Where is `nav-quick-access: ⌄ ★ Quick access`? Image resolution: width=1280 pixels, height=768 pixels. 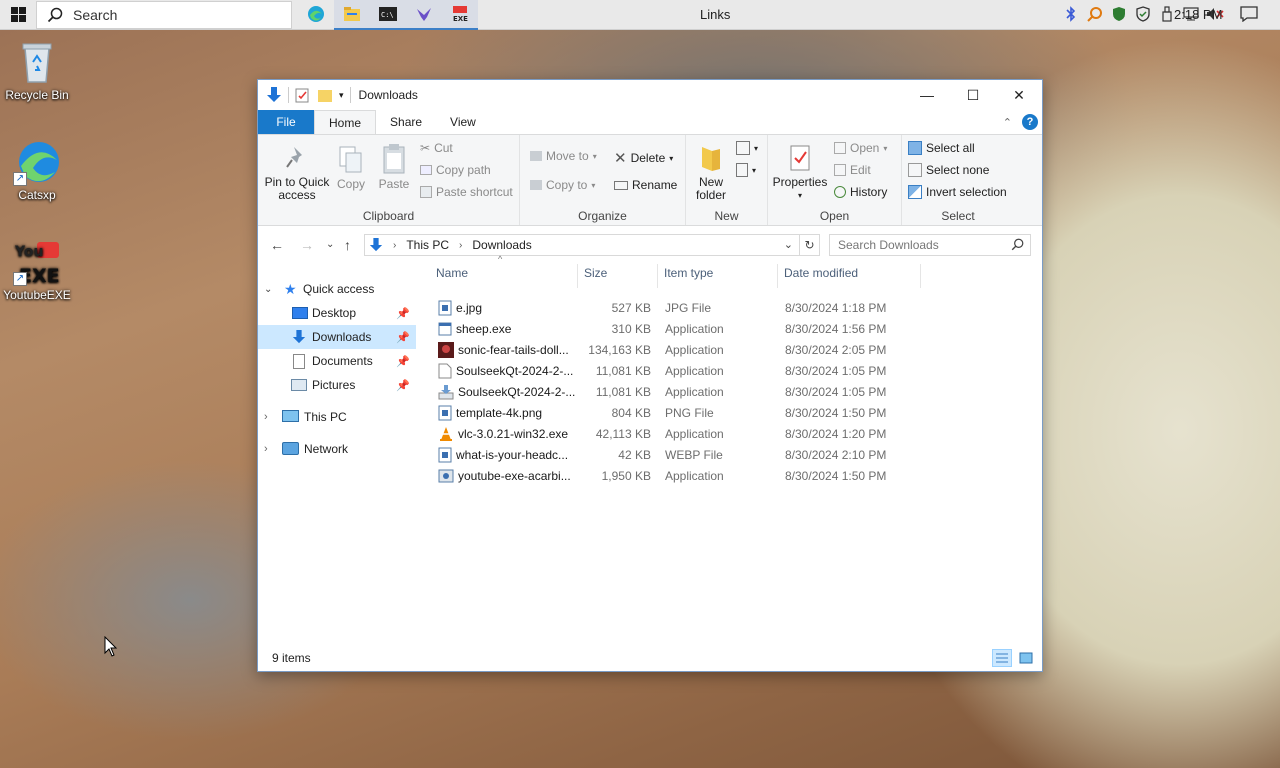 nav-quick-access: ⌄ ★ Quick access is located at coordinates (337, 289).